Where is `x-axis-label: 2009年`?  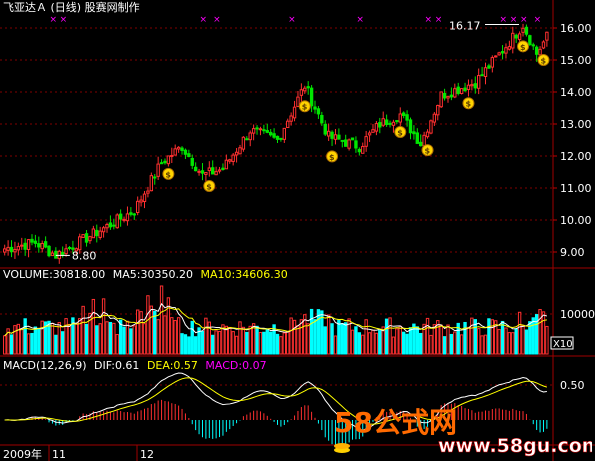
x-axis-label: 2009年 is located at coordinates (22, 454).